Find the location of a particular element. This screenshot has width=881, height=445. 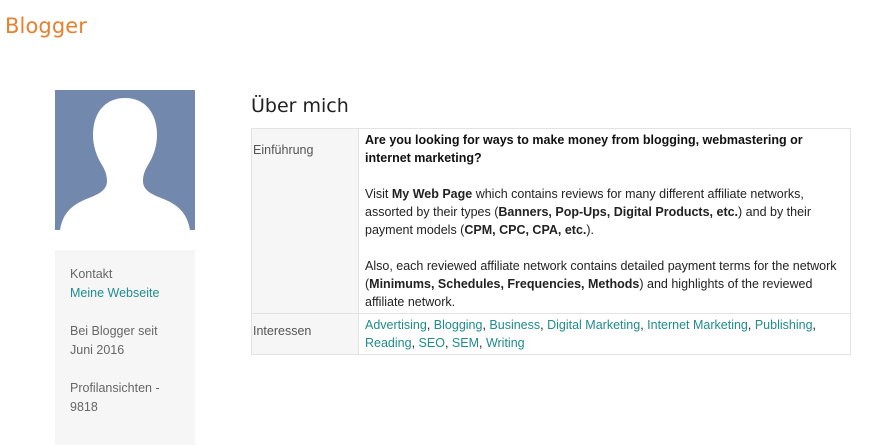

profile-avatar is located at coordinates (125, 160).